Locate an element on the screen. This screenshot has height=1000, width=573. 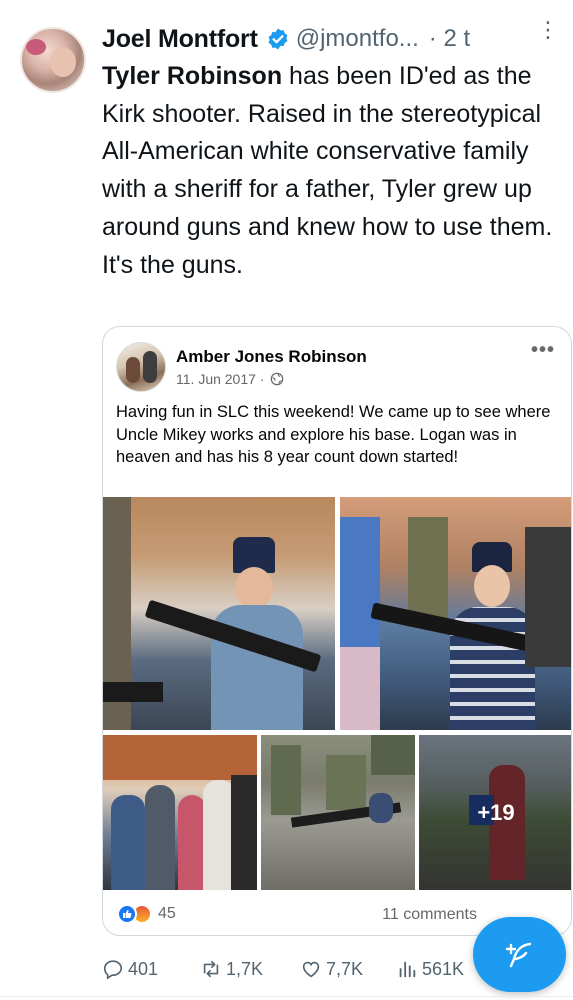
divider is located at coordinates (286, 996).